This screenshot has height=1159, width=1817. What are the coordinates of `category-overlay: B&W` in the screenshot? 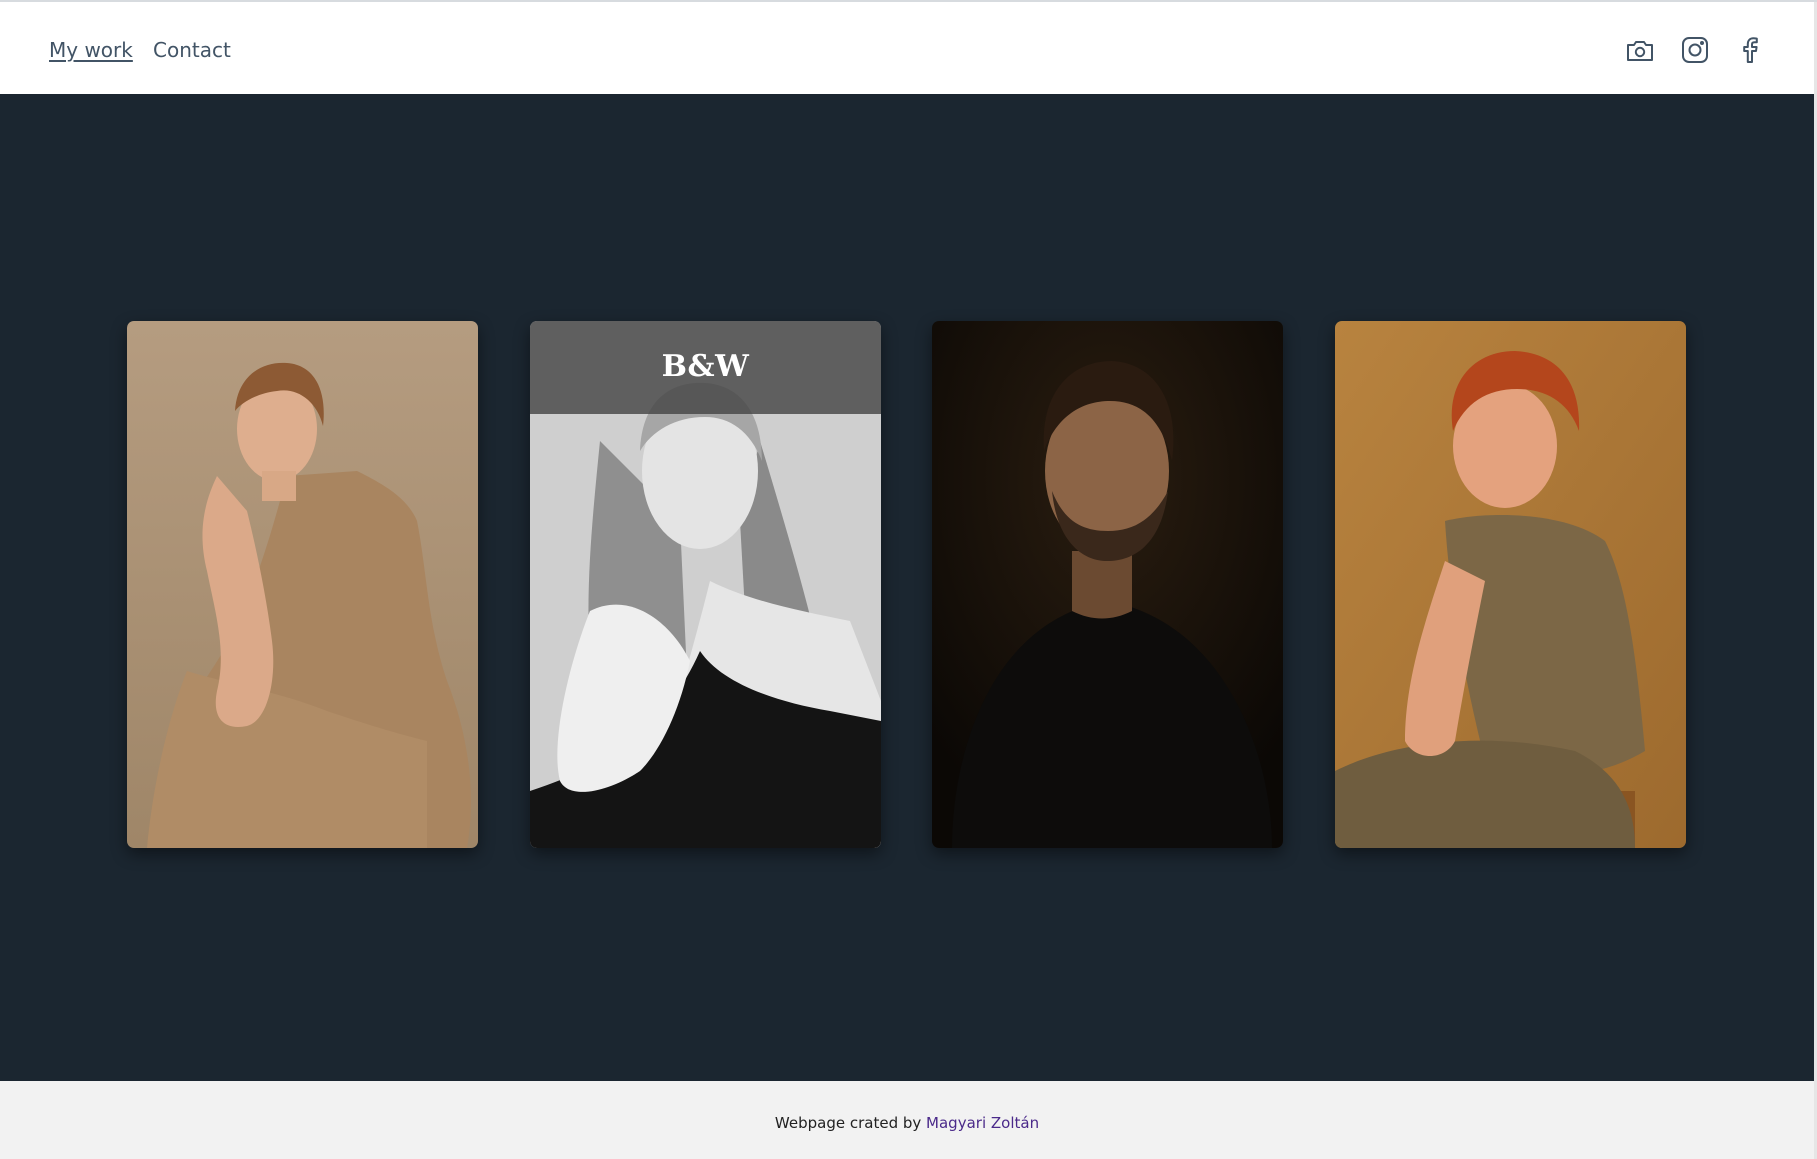 It's located at (705, 367).